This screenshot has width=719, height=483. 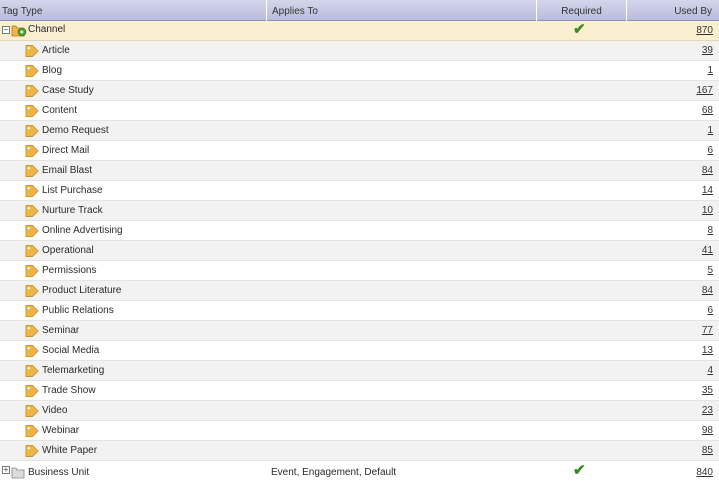 What do you see at coordinates (71, 350) in the screenshot?
I see `tag-label: Social Media` at bounding box center [71, 350].